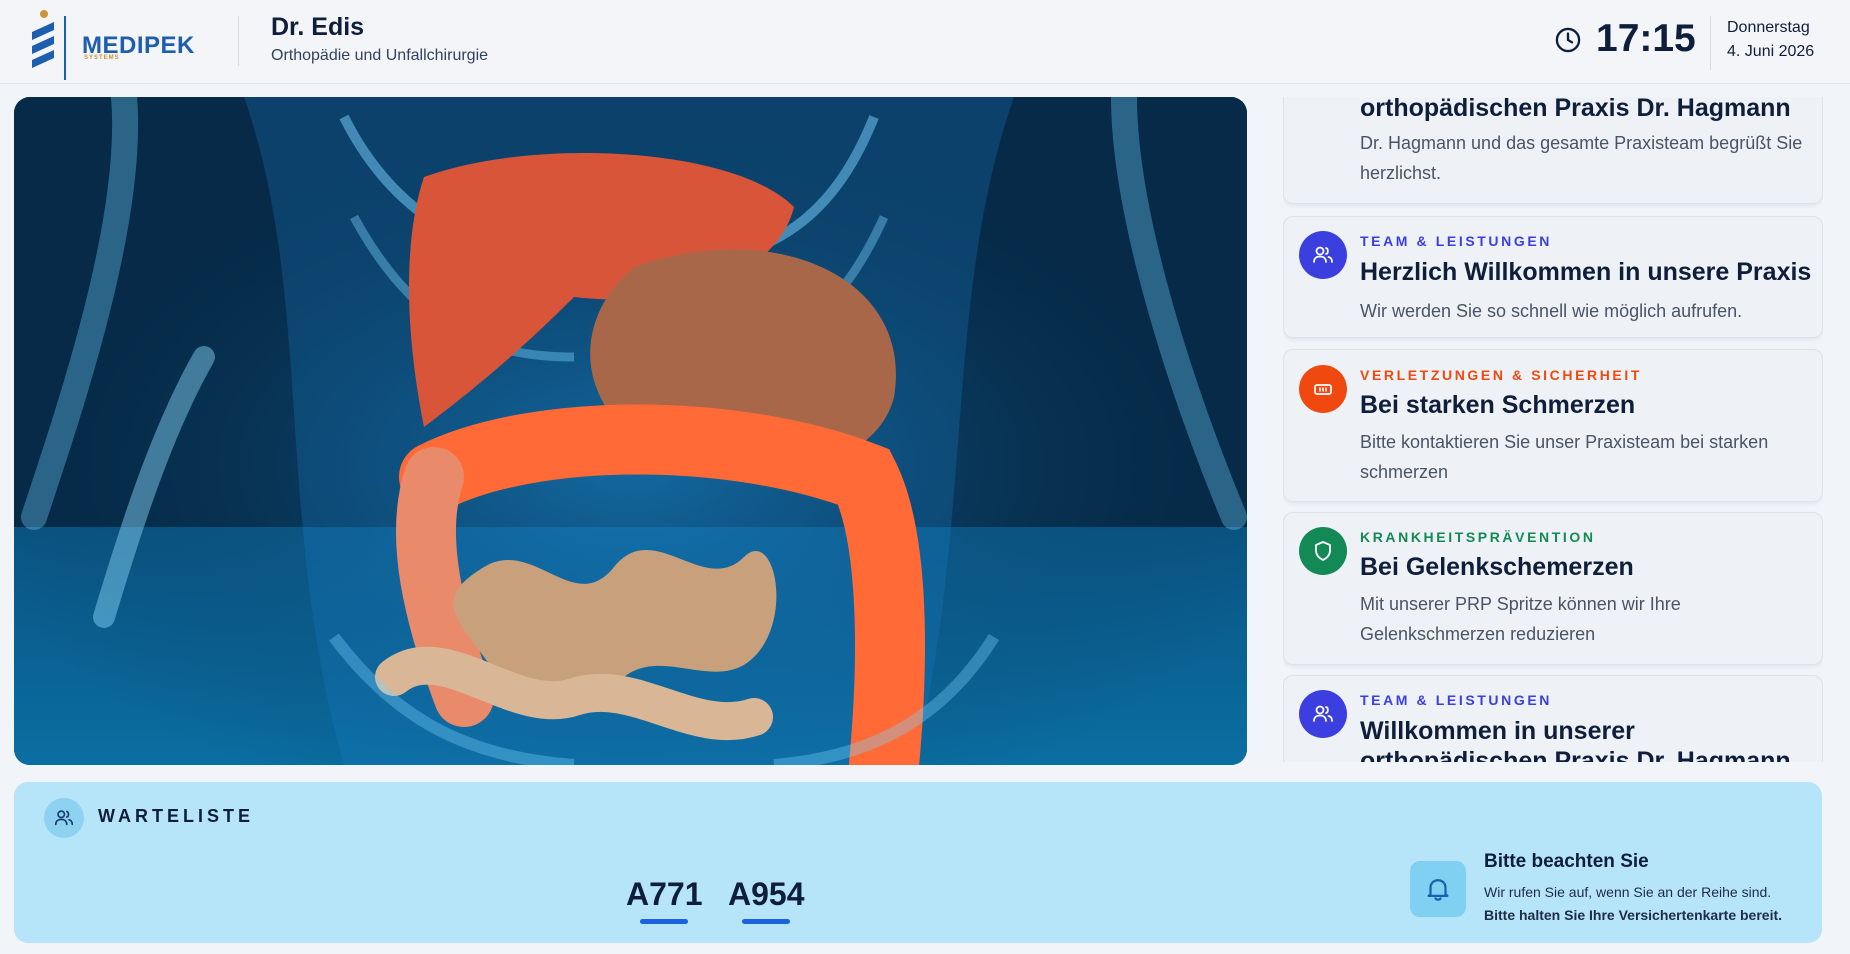 The width and height of the screenshot is (1850, 954). I want to click on news-card-category: KRANKHEITSPRÄVENTION, so click(1478, 537).